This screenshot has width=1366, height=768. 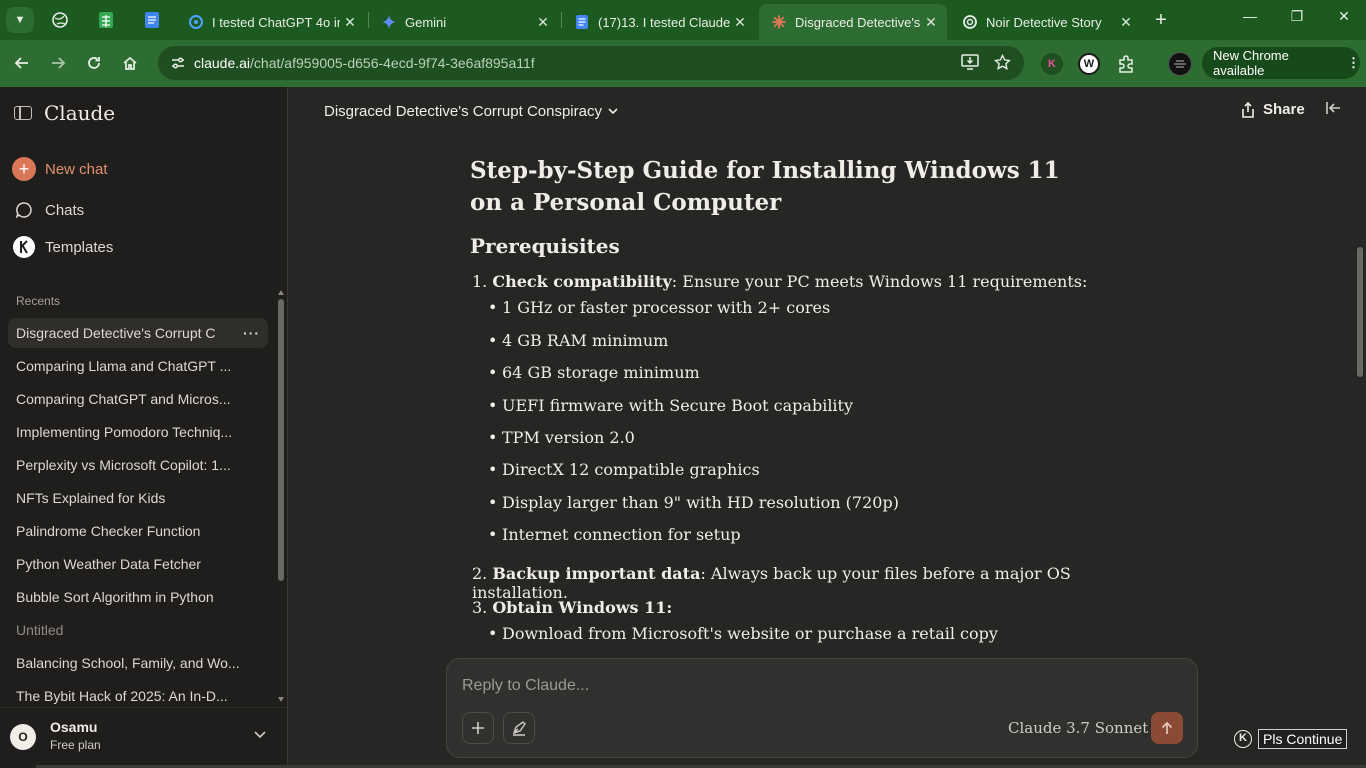 I want to click on forward-button, so click(x=58, y=63).